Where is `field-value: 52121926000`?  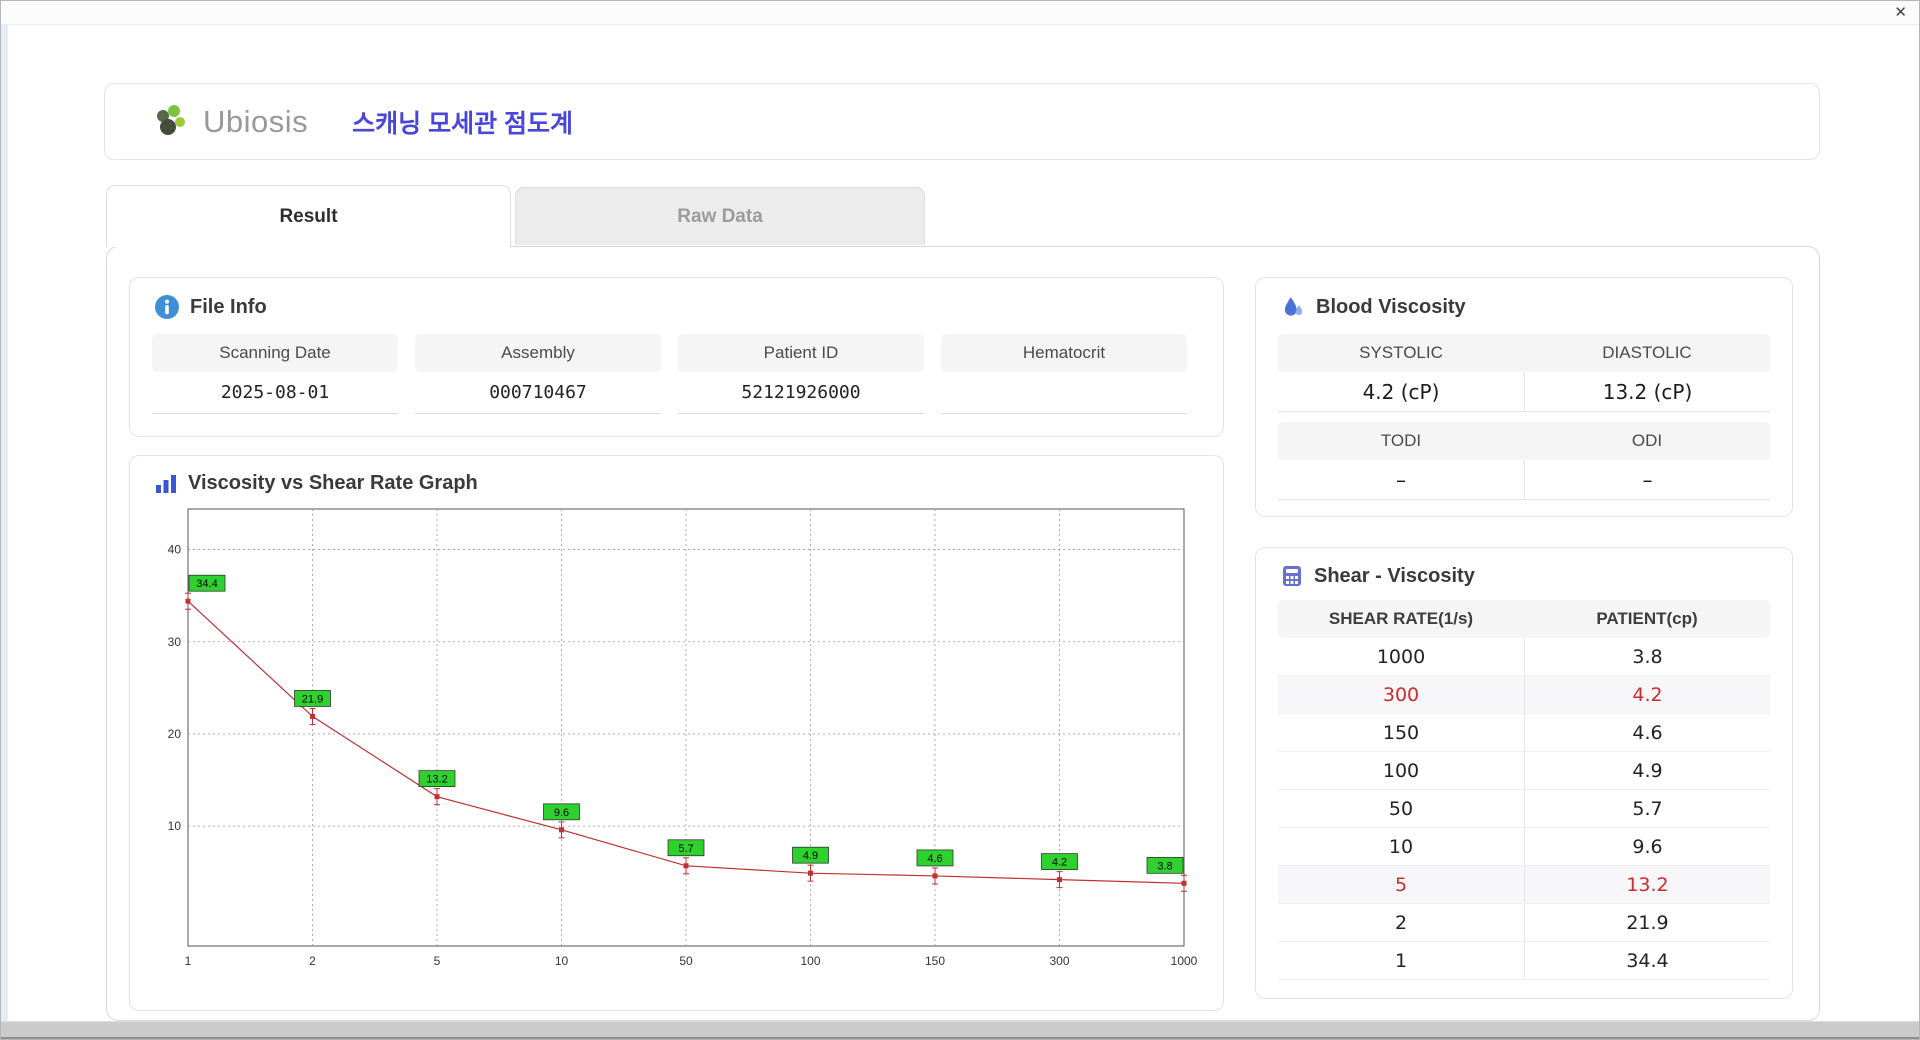 field-value: 52121926000 is located at coordinates (801, 393).